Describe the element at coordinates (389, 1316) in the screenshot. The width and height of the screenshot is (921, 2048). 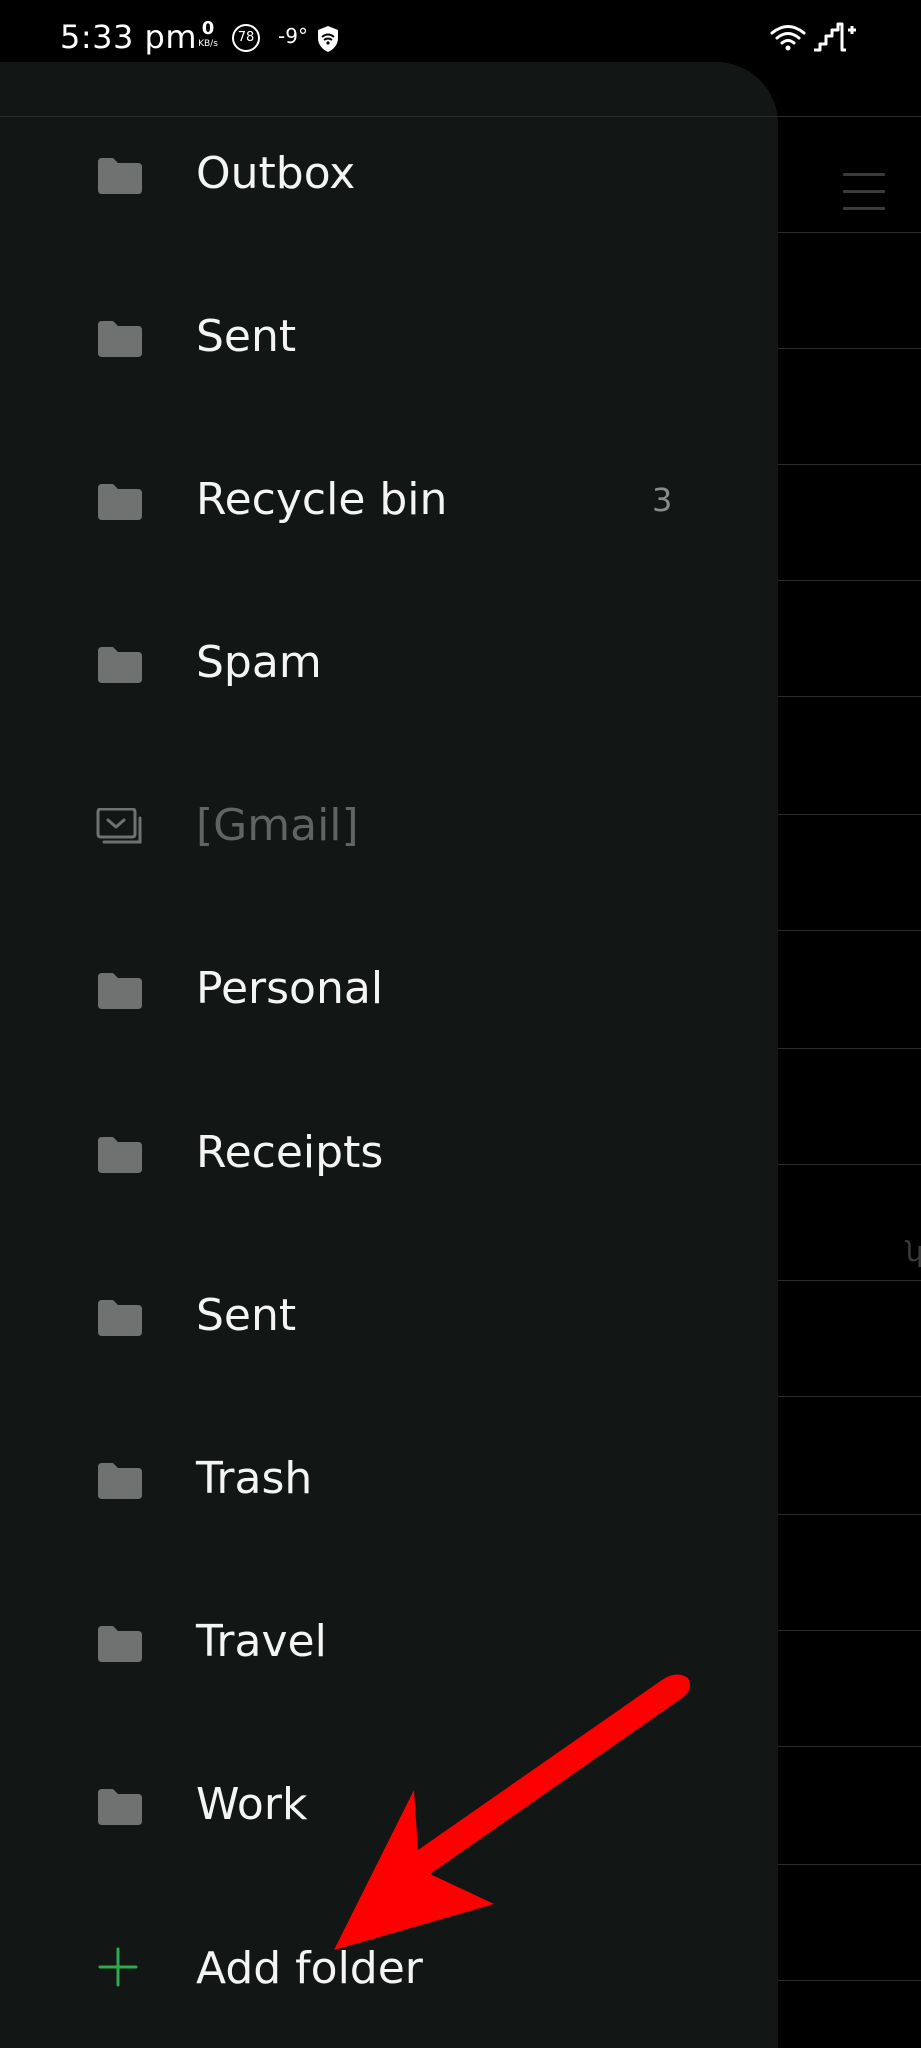
I see `folder-item-sent-gmail: Sent` at that location.